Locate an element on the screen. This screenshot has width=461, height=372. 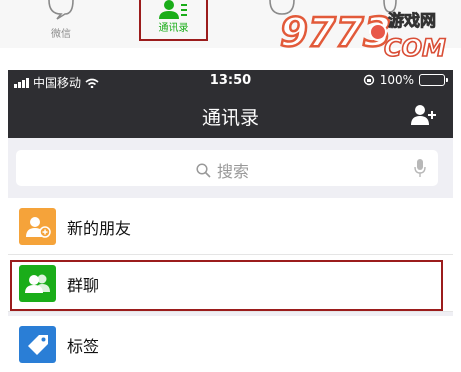
search-input: 搜索 is located at coordinates (227, 168).